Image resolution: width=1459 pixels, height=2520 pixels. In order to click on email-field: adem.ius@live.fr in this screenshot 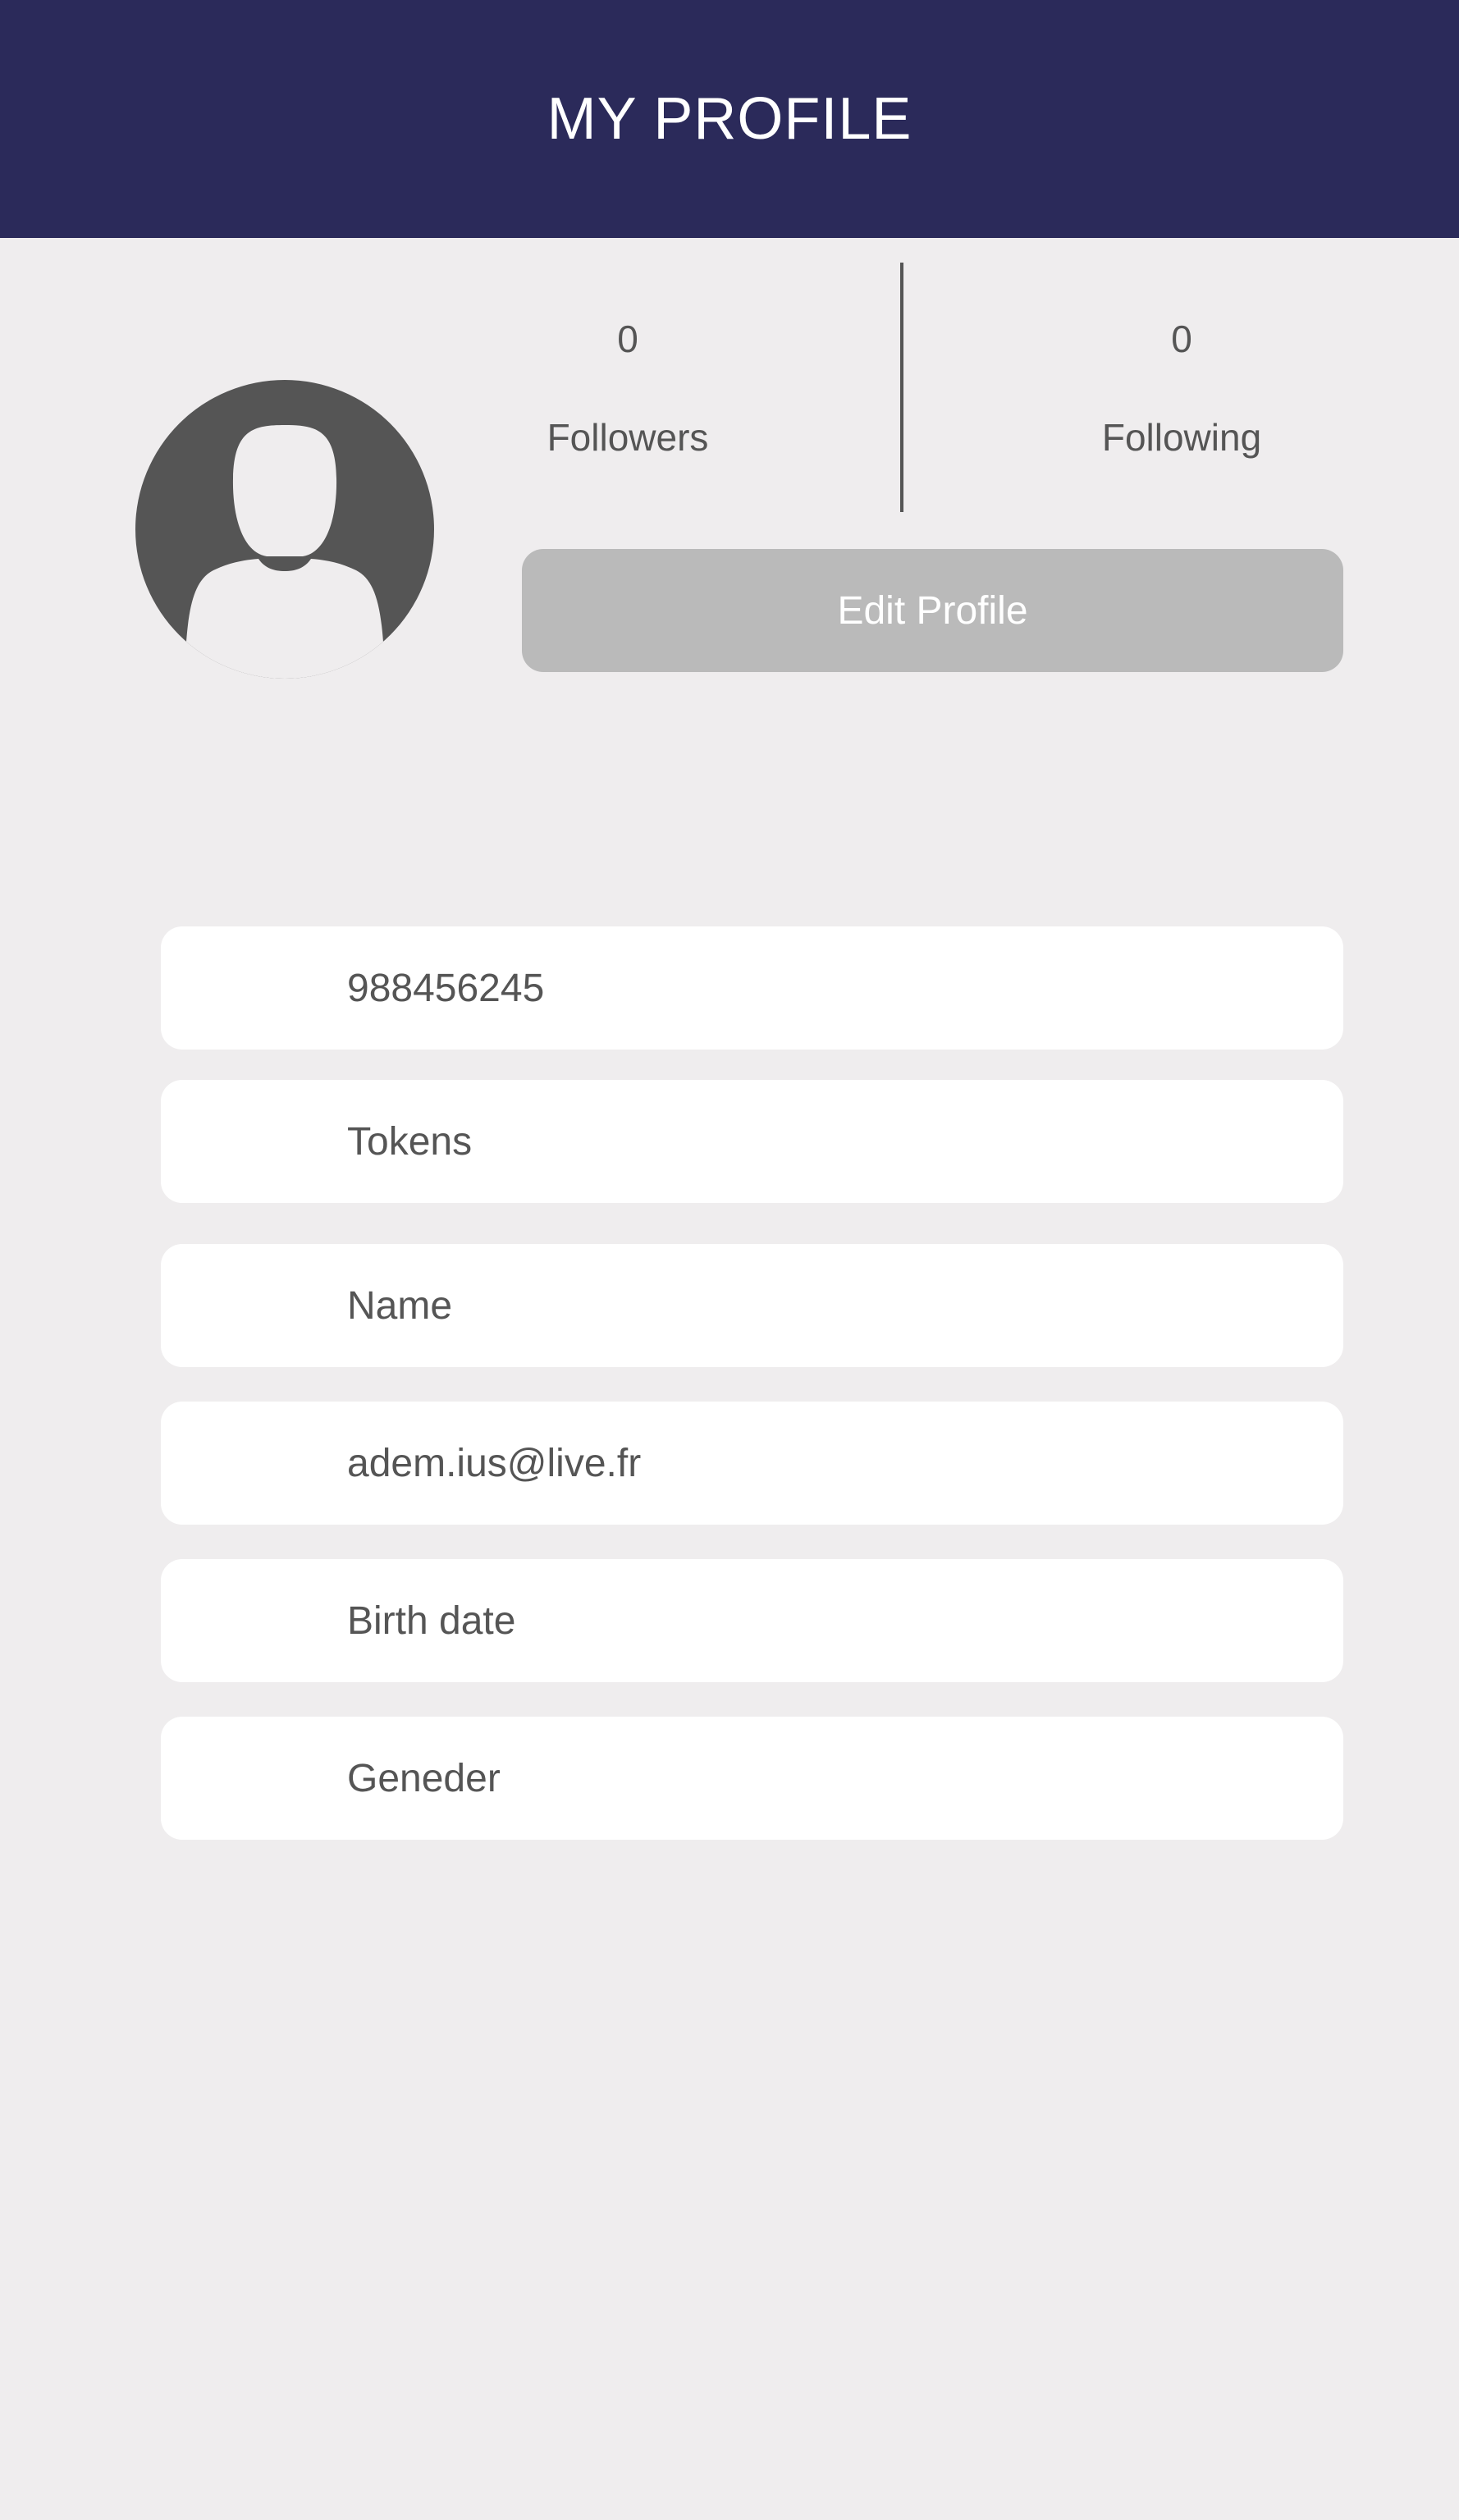, I will do `click(752, 1463)`.